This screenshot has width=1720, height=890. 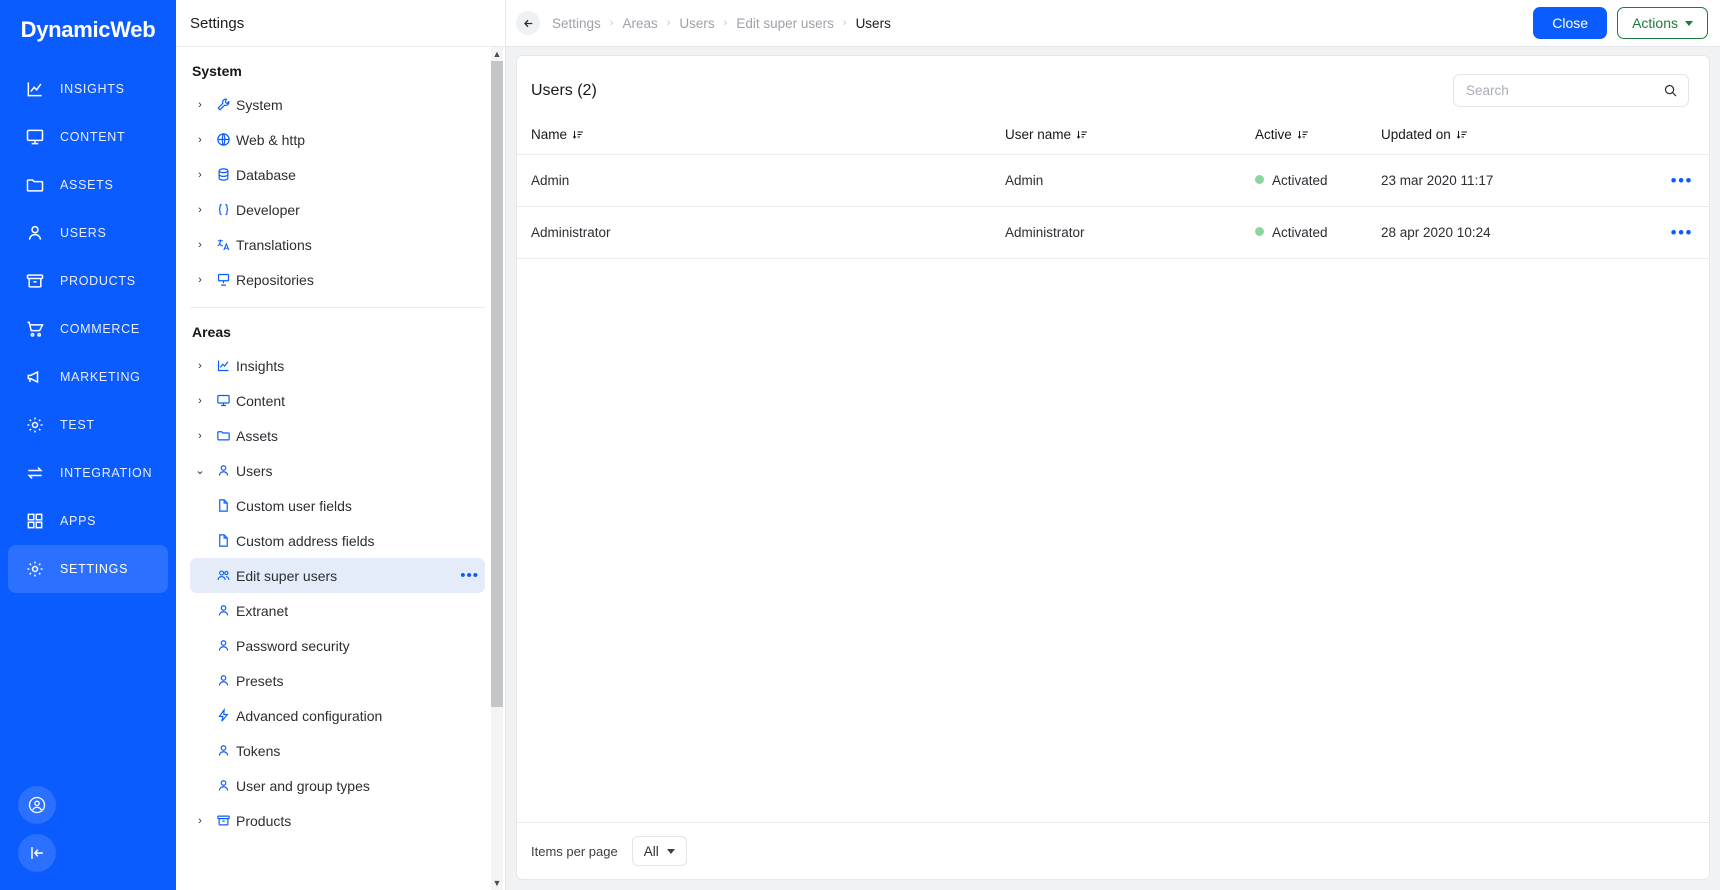 What do you see at coordinates (1674, 138) in the screenshot?
I see `column-header-actions` at bounding box center [1674, 138].